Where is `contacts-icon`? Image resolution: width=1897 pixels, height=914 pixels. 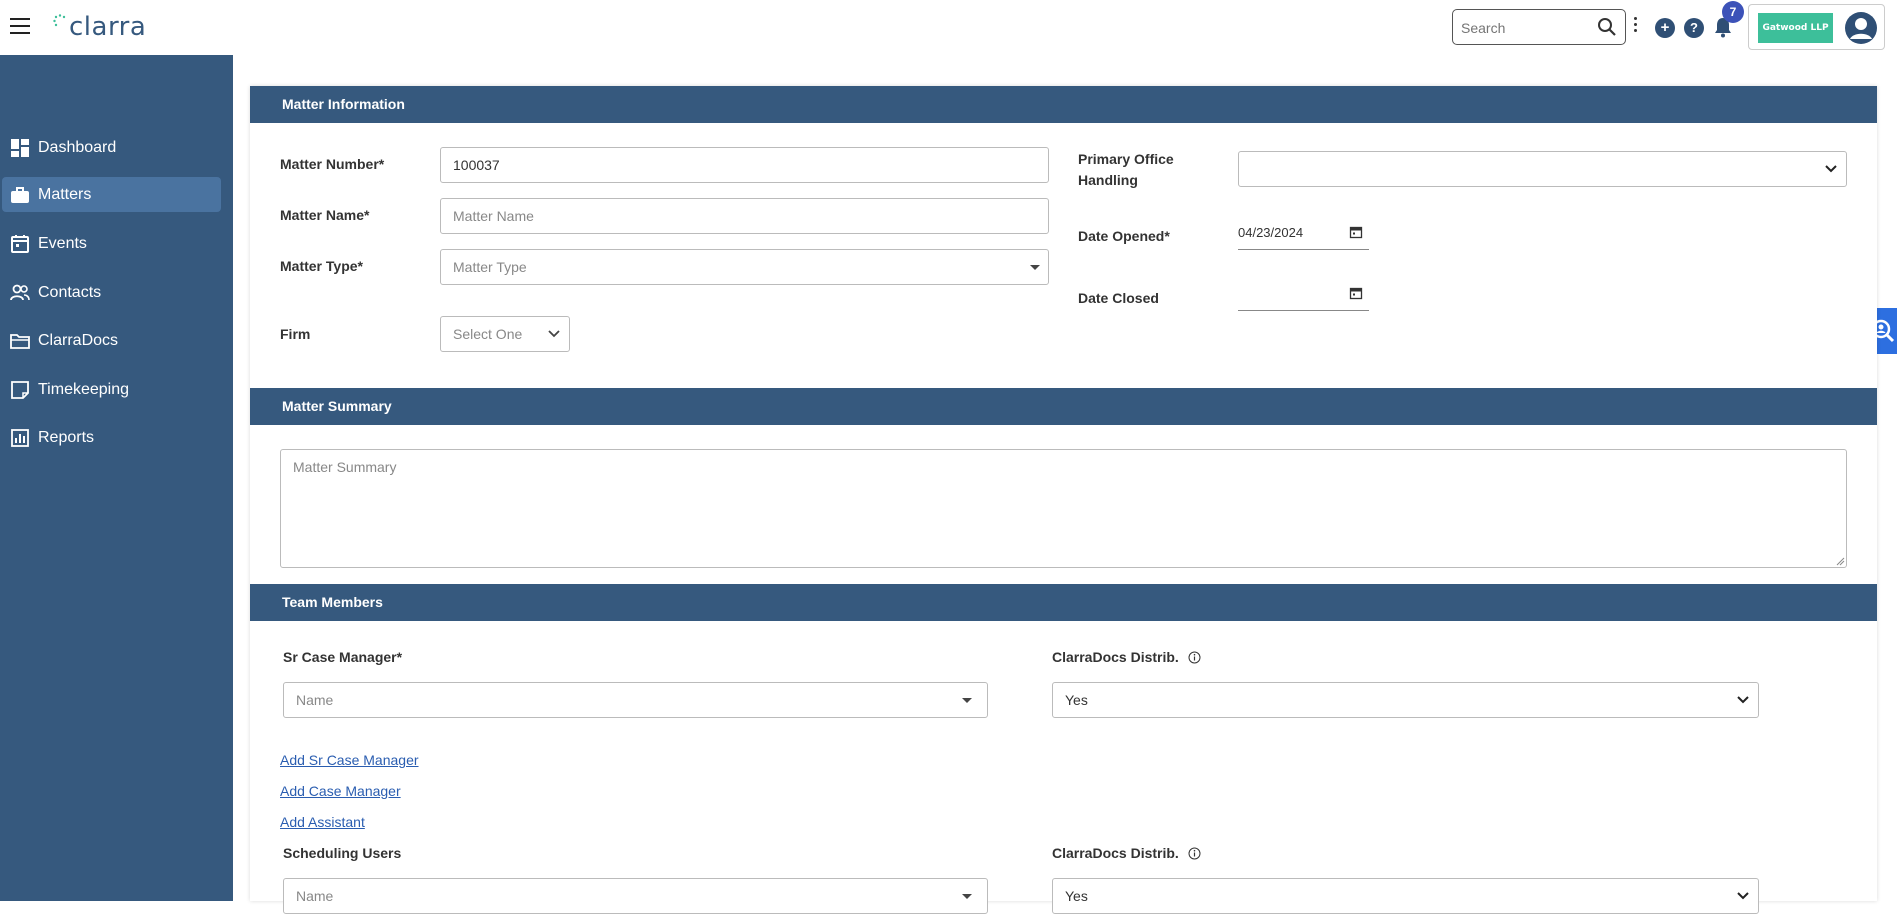
contacts-icon is located at coordinates (20, 292).